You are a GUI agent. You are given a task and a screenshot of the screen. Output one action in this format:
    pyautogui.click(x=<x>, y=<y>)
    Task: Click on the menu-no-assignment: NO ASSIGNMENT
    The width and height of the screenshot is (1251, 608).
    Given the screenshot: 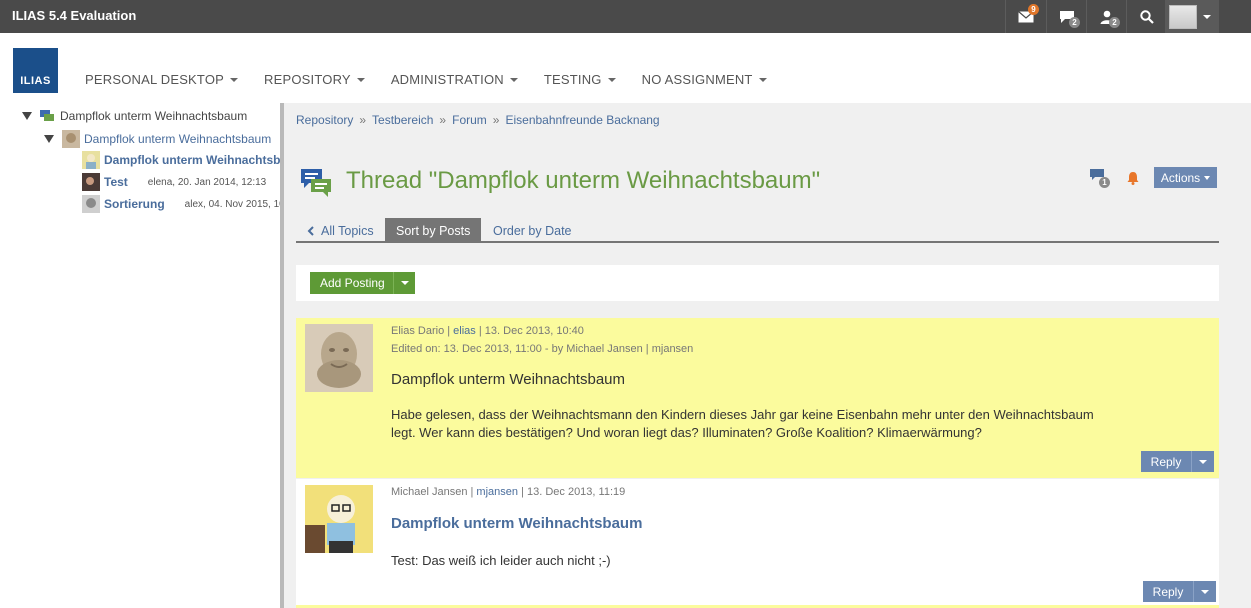 What is the action you would take?
    pyautogui.click(x=704, y=79)
    